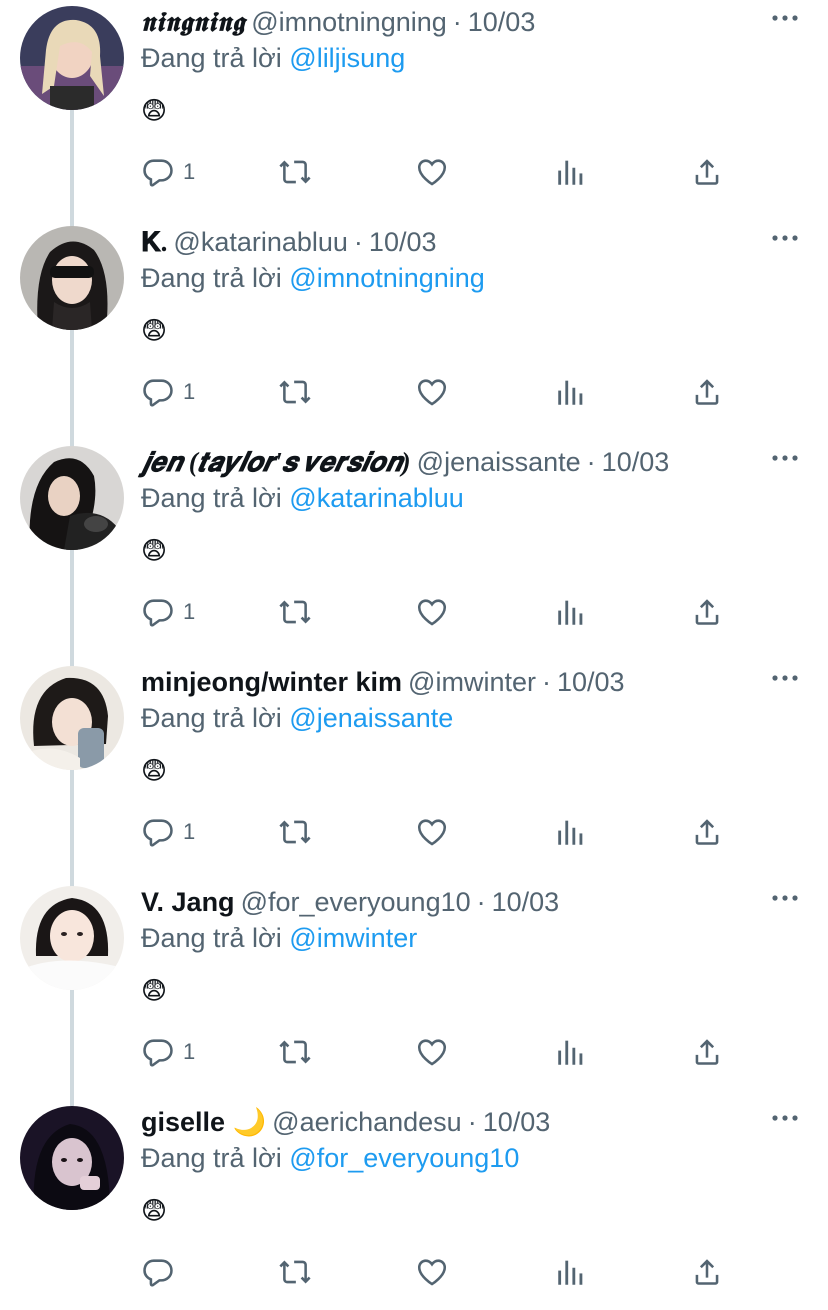 This screenshot has height=1310, width=828. I want to click on display-name: giselle 🌙, so click(203, 1122).